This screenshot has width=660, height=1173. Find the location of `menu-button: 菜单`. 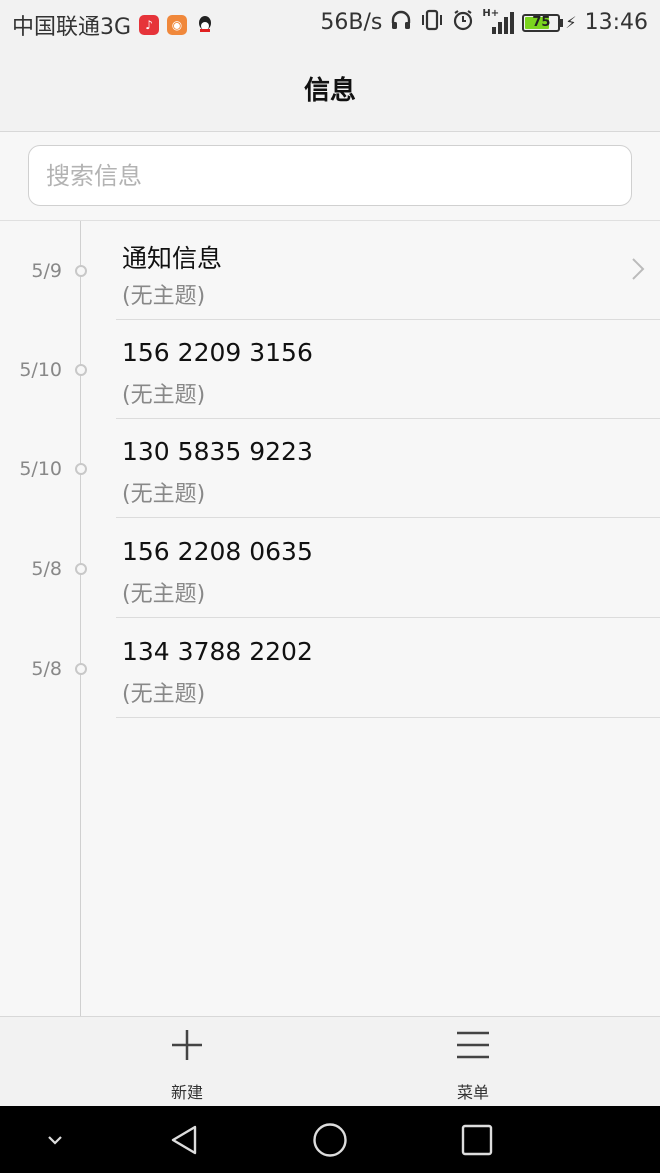

menu-button: 菜单 is located at coordinates (473, 1062).